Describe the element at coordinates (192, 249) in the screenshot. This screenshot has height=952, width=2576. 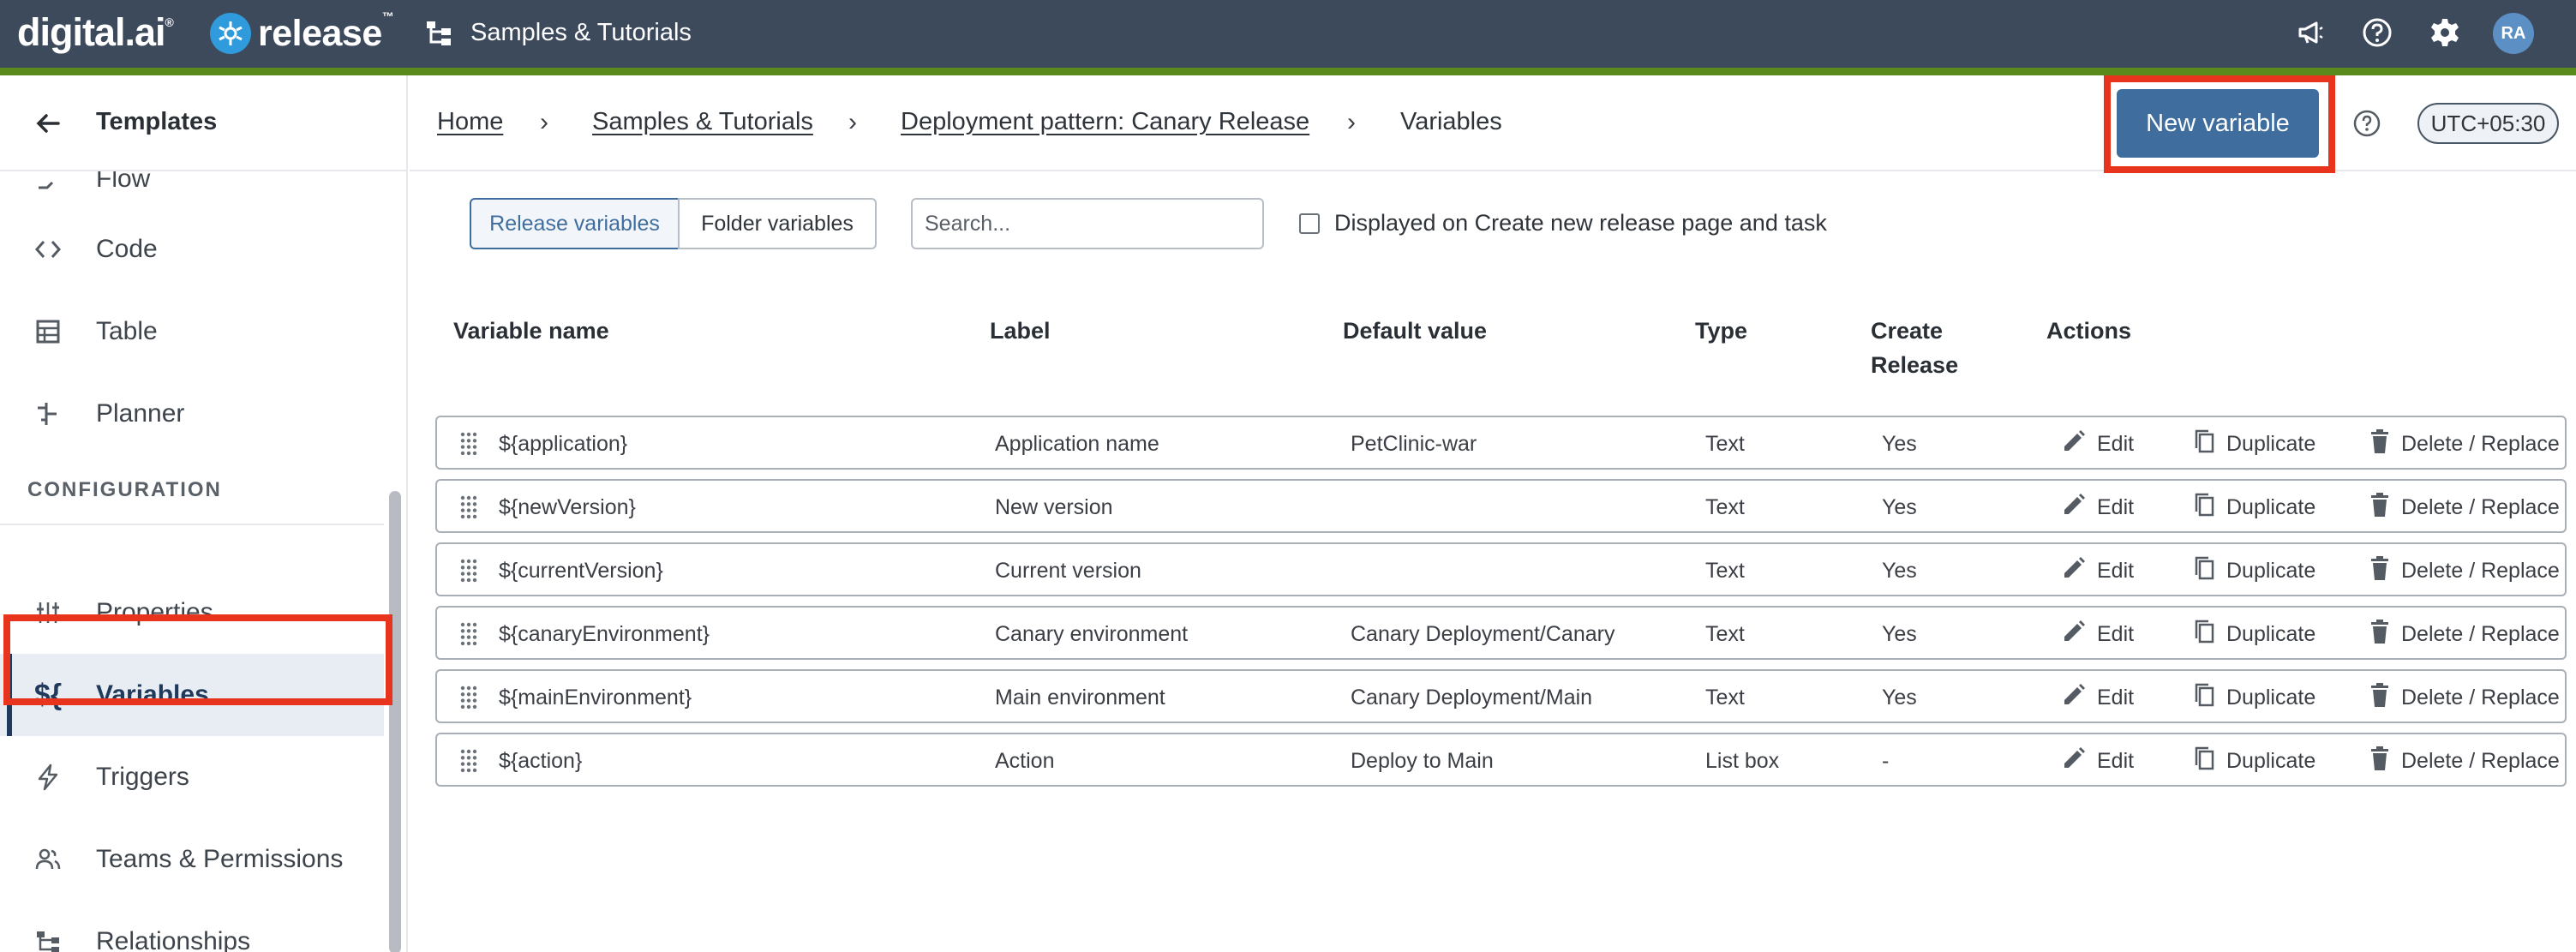
I see `sidebar-item-code: Code` at that location.